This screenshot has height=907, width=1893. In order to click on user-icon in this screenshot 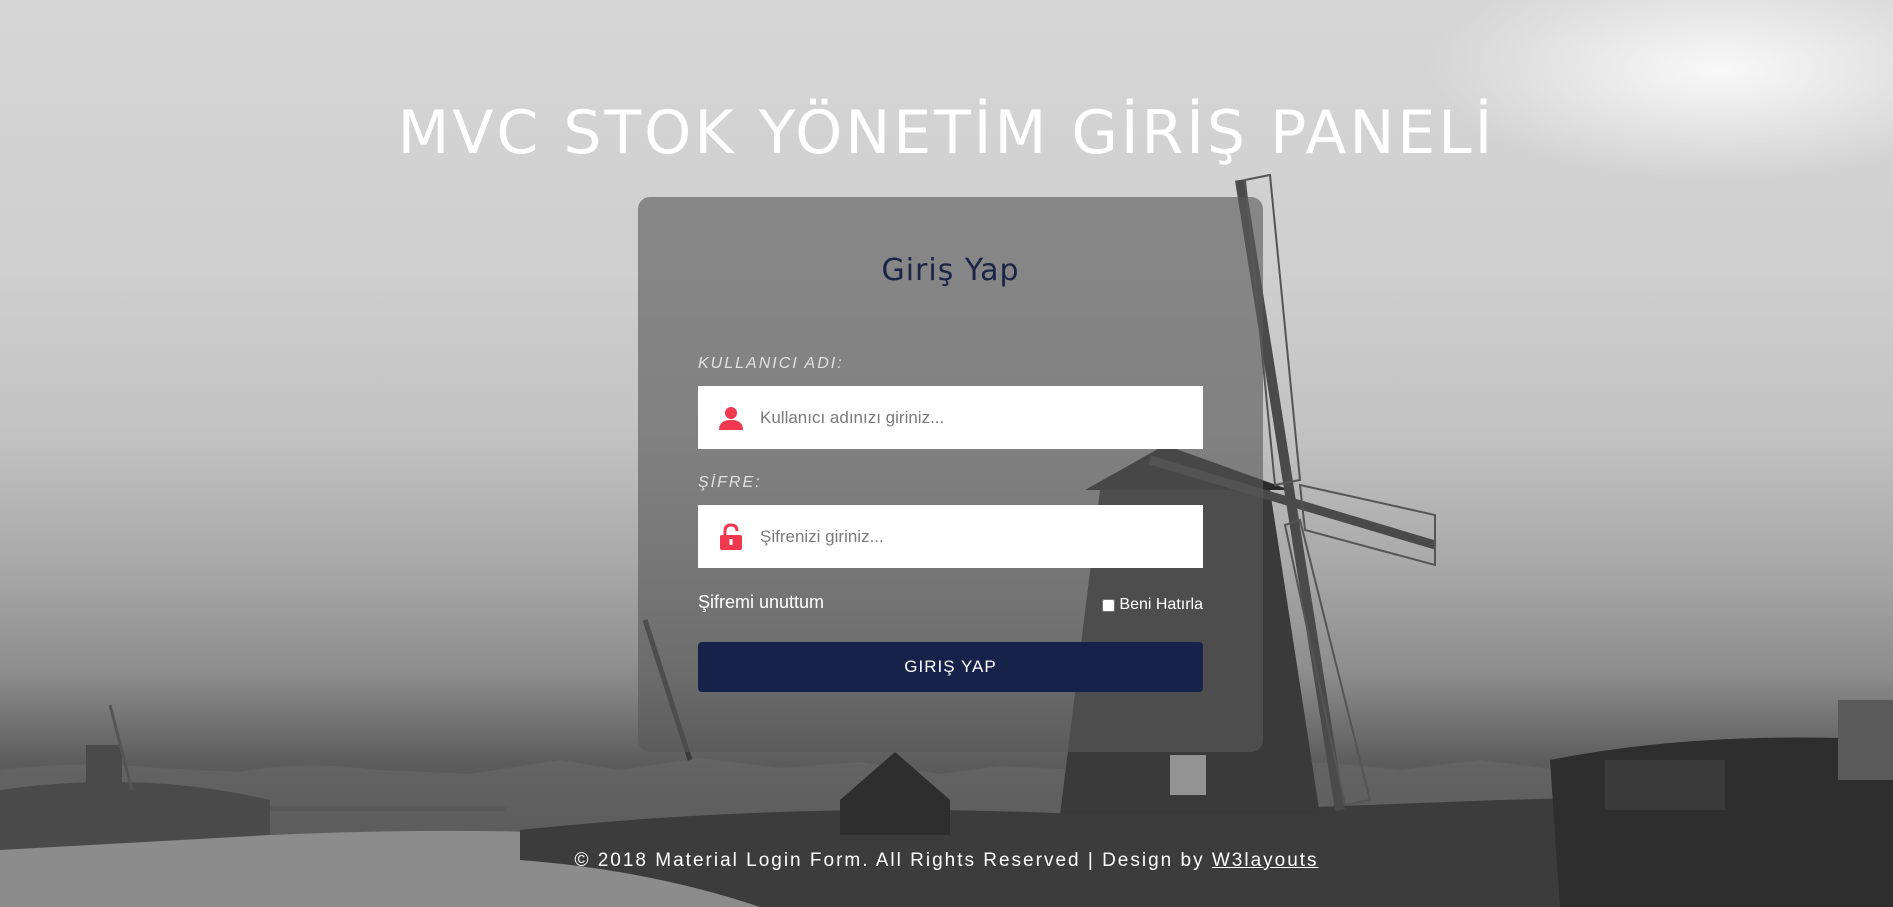, I will do `click(731, 418)`.